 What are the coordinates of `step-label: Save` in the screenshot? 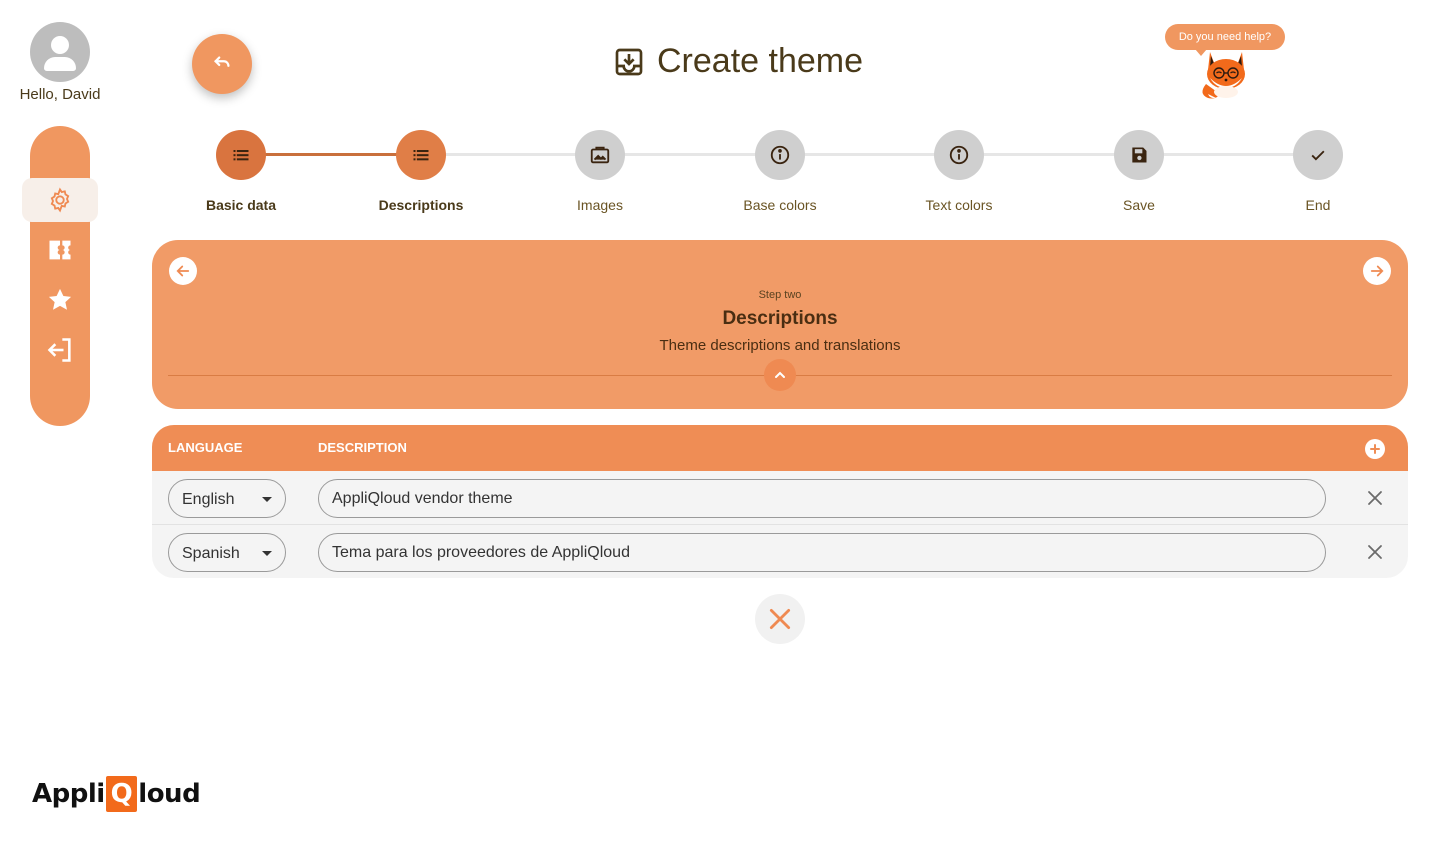 It's located at (1139, 205).